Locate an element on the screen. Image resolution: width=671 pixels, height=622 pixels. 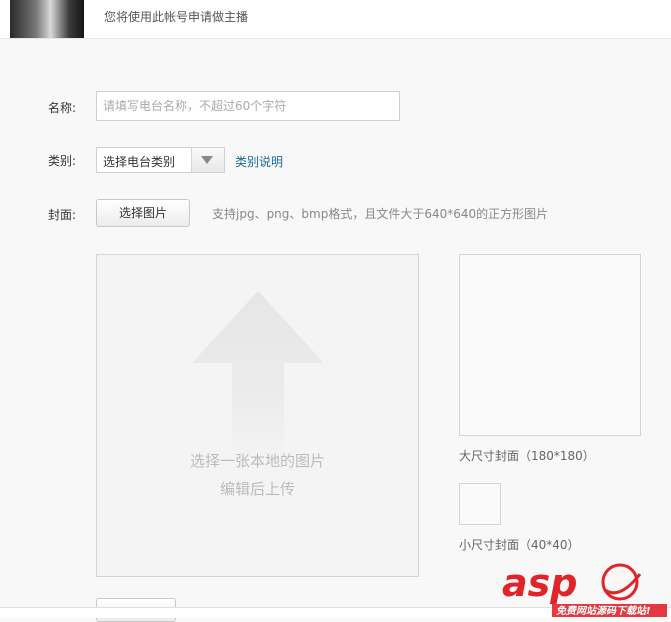
watermark-text: asp is located at coordinates (539, 583).